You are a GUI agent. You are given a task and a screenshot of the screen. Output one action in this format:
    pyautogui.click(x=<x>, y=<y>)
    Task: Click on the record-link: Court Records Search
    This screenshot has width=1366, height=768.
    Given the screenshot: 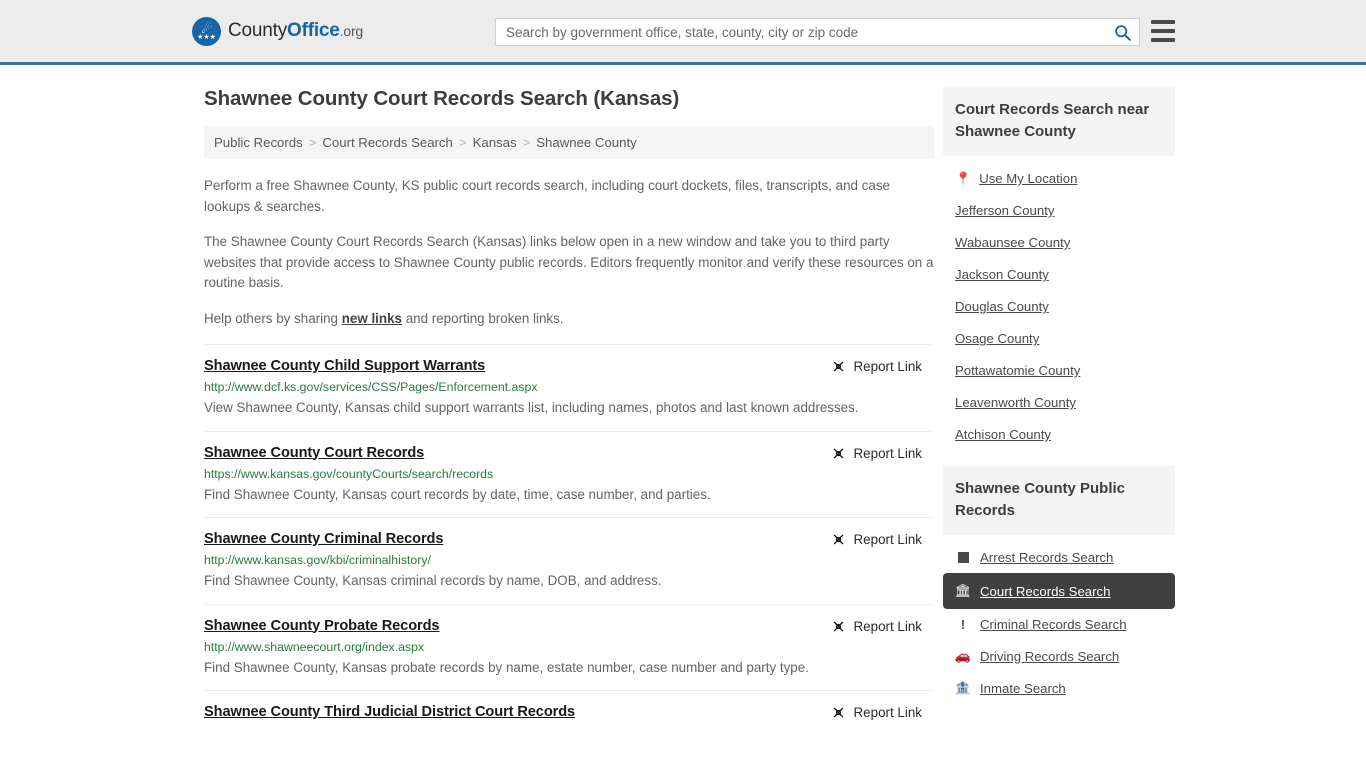 What is the action you would take?
    pyautogui.click(x=1045, y=591)
    